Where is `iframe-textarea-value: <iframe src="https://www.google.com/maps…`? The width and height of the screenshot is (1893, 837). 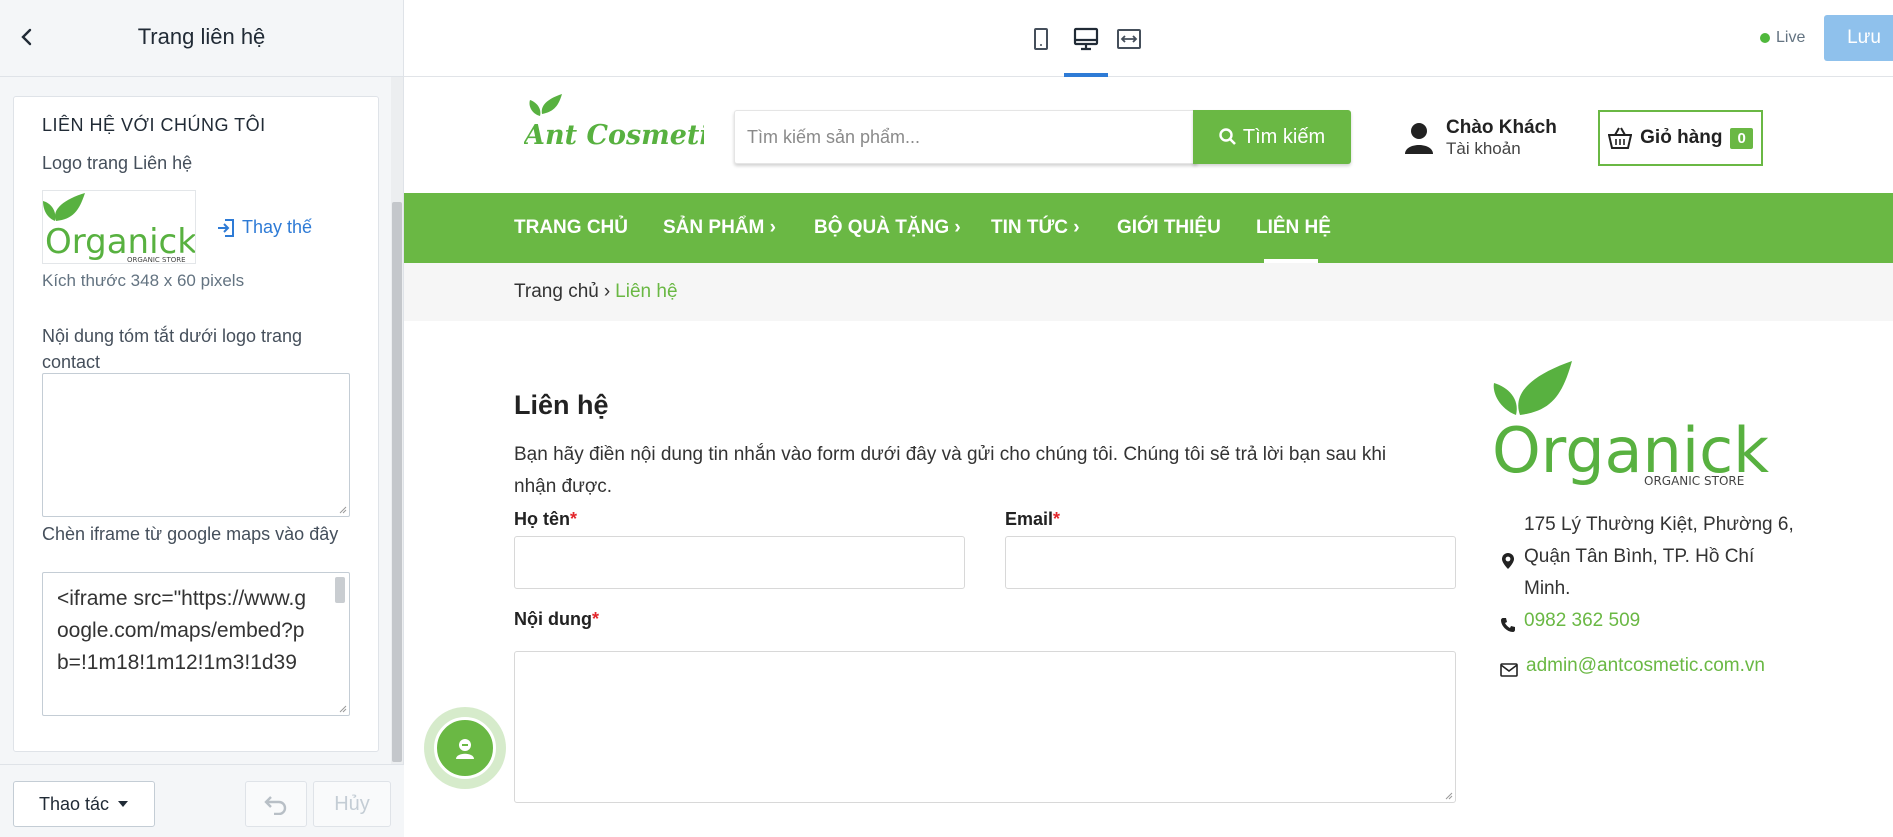
iframe-textarea-value: <iframe src="https://www.google.com/maps… is located at coordinates (182, 630).